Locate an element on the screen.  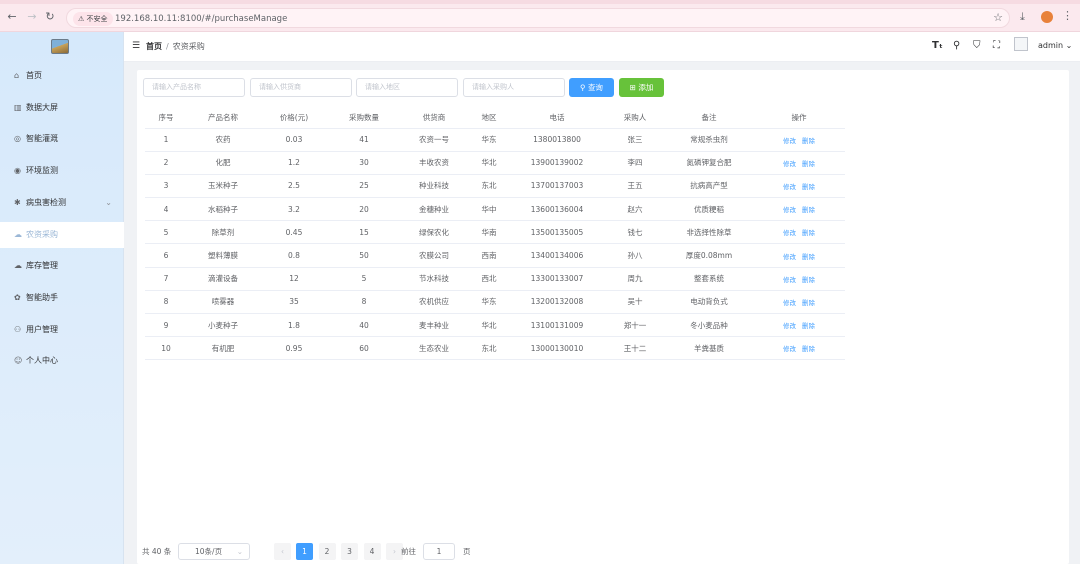
bar-chart-icon: ▥ is located at coordinates (18, 107).